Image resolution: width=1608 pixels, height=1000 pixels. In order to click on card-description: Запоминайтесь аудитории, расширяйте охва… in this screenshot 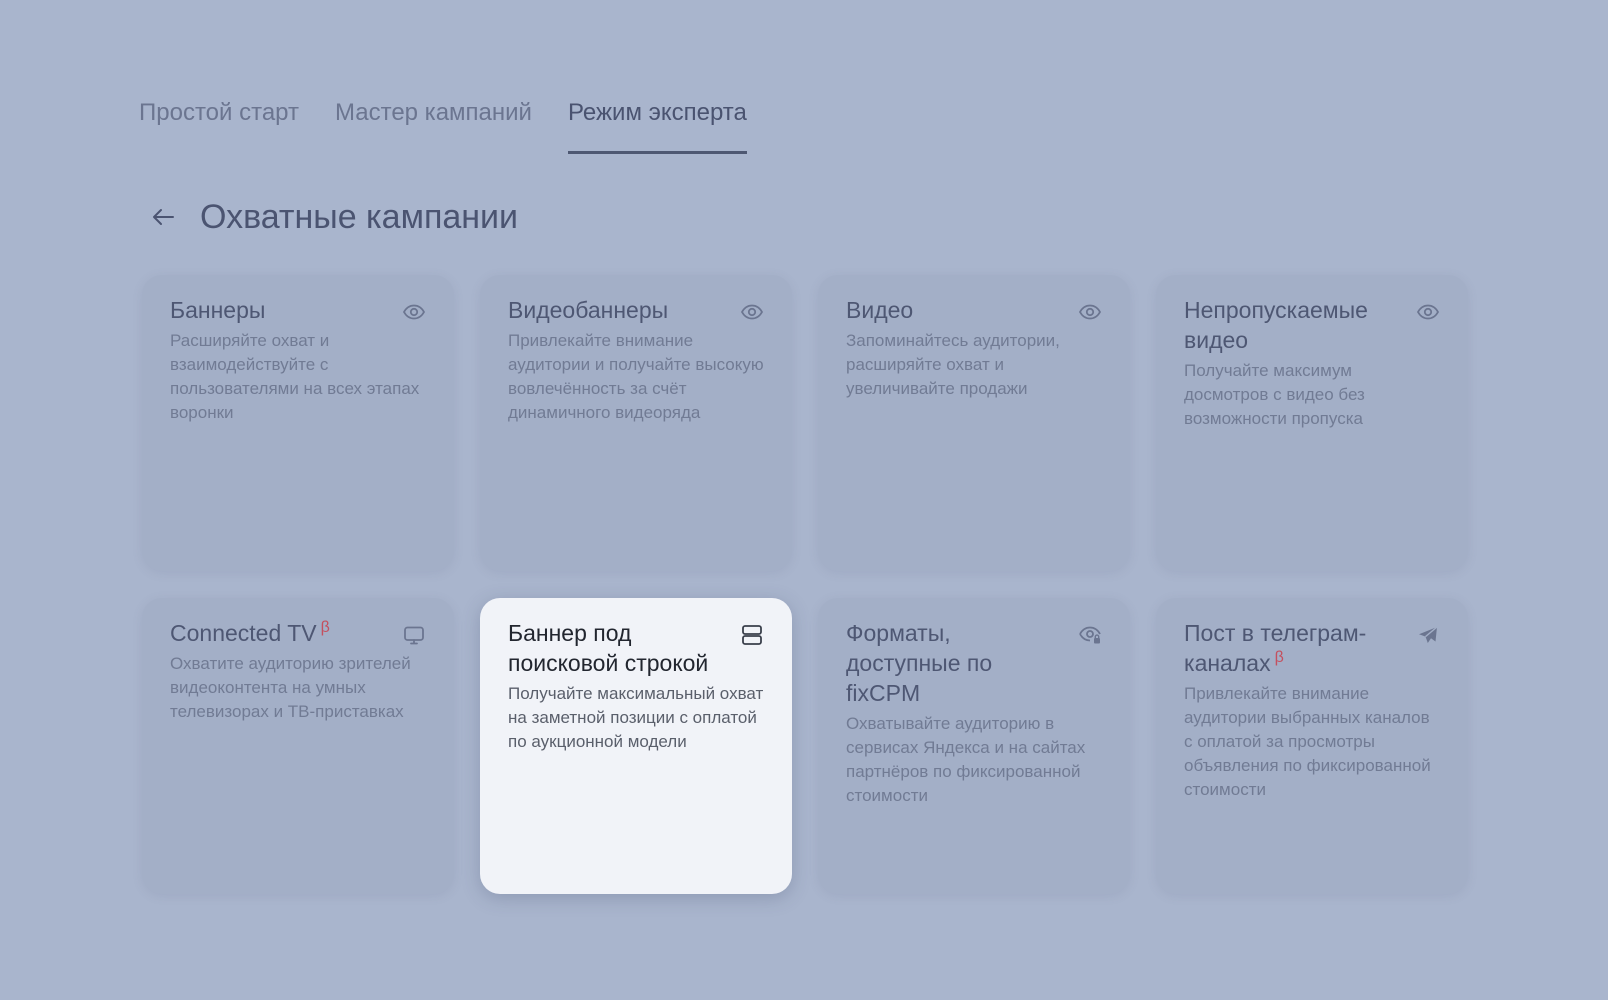, I will do `click(953, 364)`.